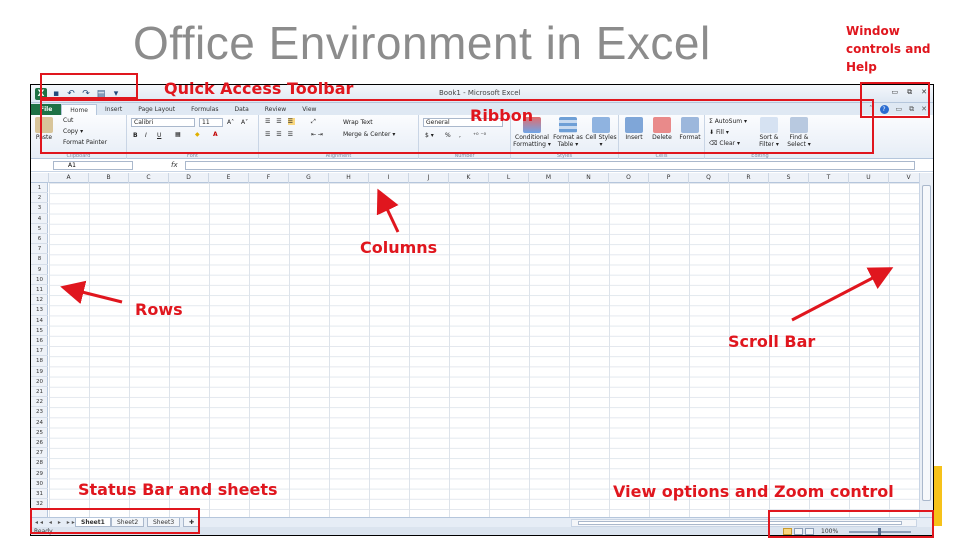  Describe the element at coordinates (469, 178) in the screenshot. I see `column-header: K` at that location.